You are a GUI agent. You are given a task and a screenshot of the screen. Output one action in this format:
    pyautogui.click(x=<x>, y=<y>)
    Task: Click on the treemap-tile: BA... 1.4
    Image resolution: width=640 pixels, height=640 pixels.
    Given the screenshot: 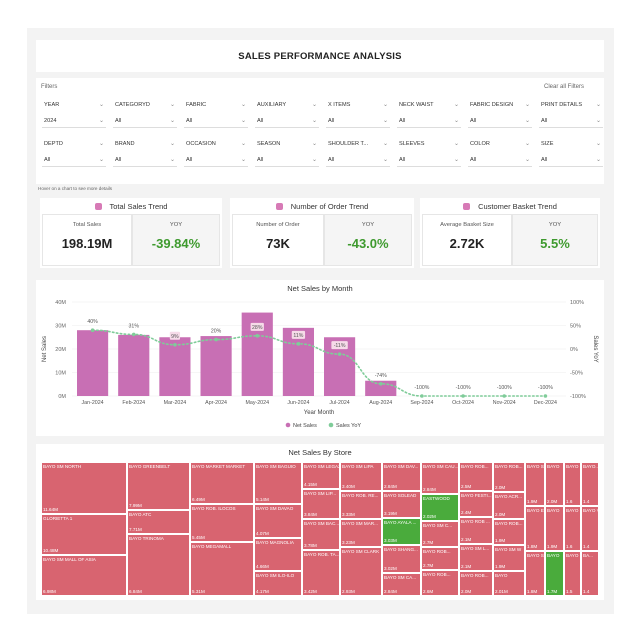 What is the action you would take?
    pyautogui.click(x=590, y=573)
    